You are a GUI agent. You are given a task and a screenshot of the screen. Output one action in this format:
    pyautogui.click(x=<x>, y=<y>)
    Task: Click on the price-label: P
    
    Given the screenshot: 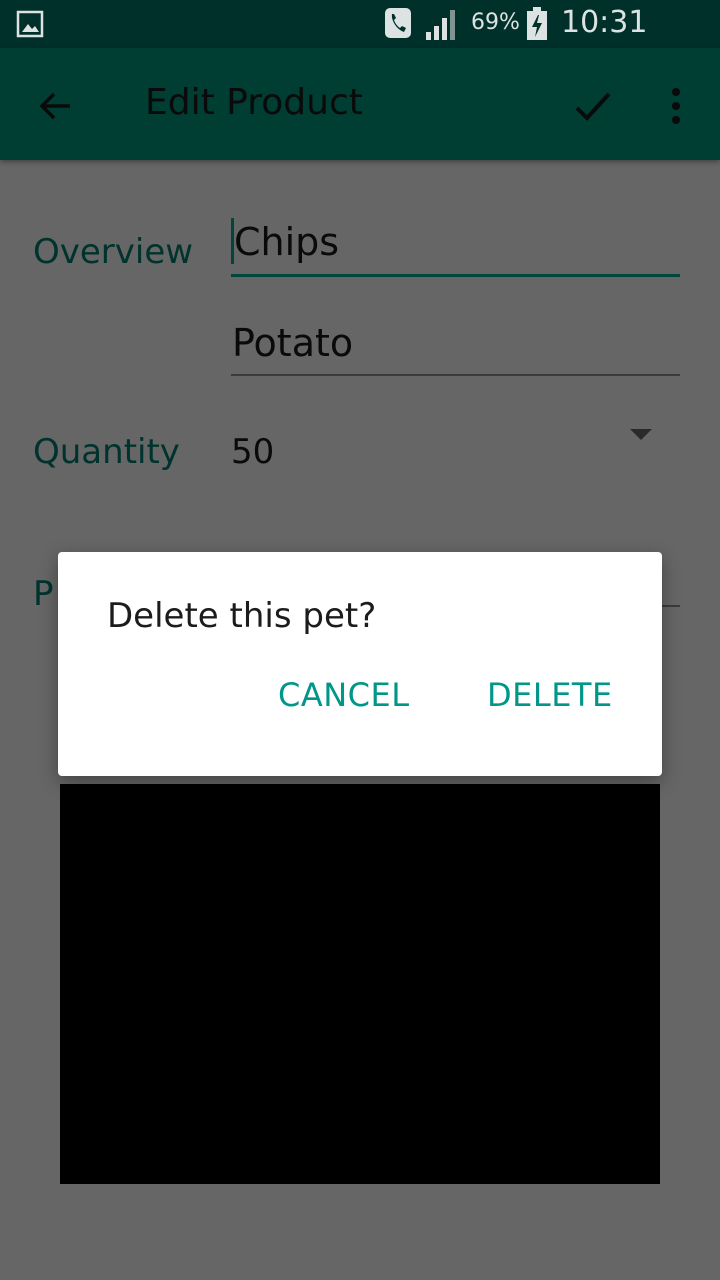 What is the action you would take?
    pyautogui.click(x=43, y=594)
    